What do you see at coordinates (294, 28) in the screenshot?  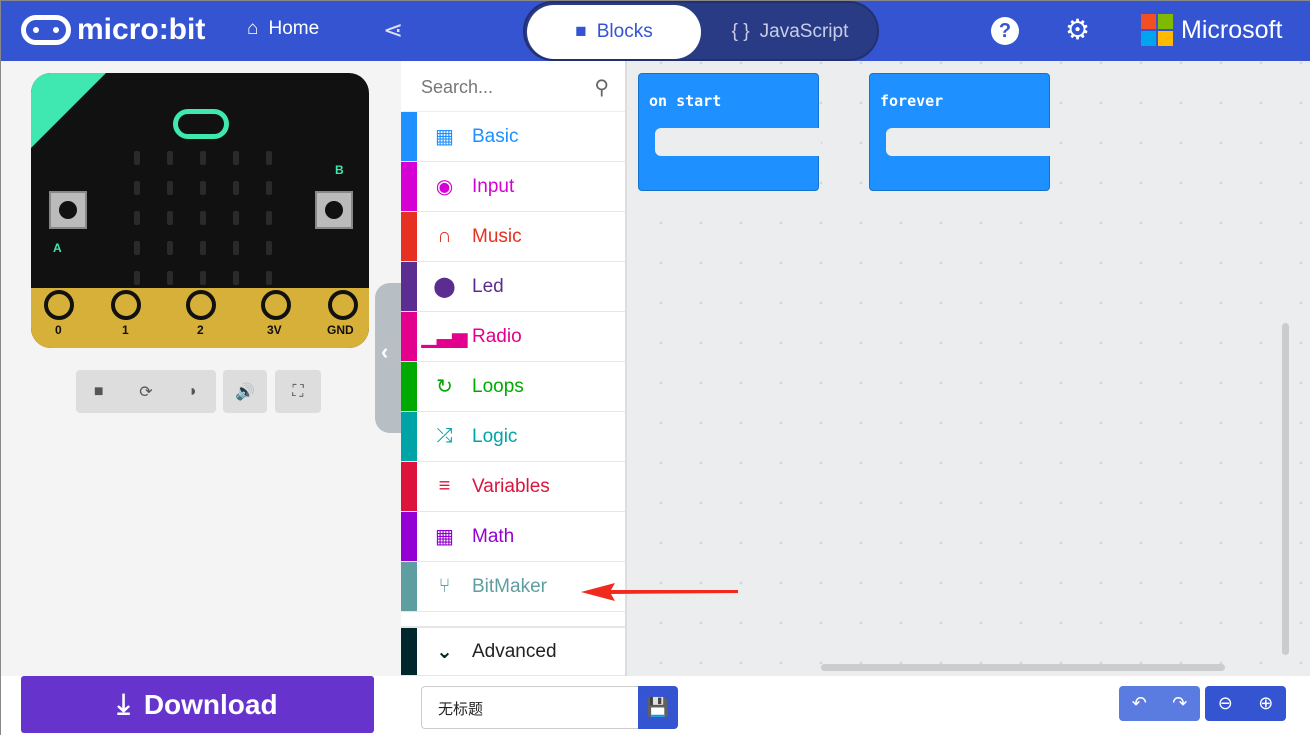 I see `home-label: Home` at bounding box center [294, 28].